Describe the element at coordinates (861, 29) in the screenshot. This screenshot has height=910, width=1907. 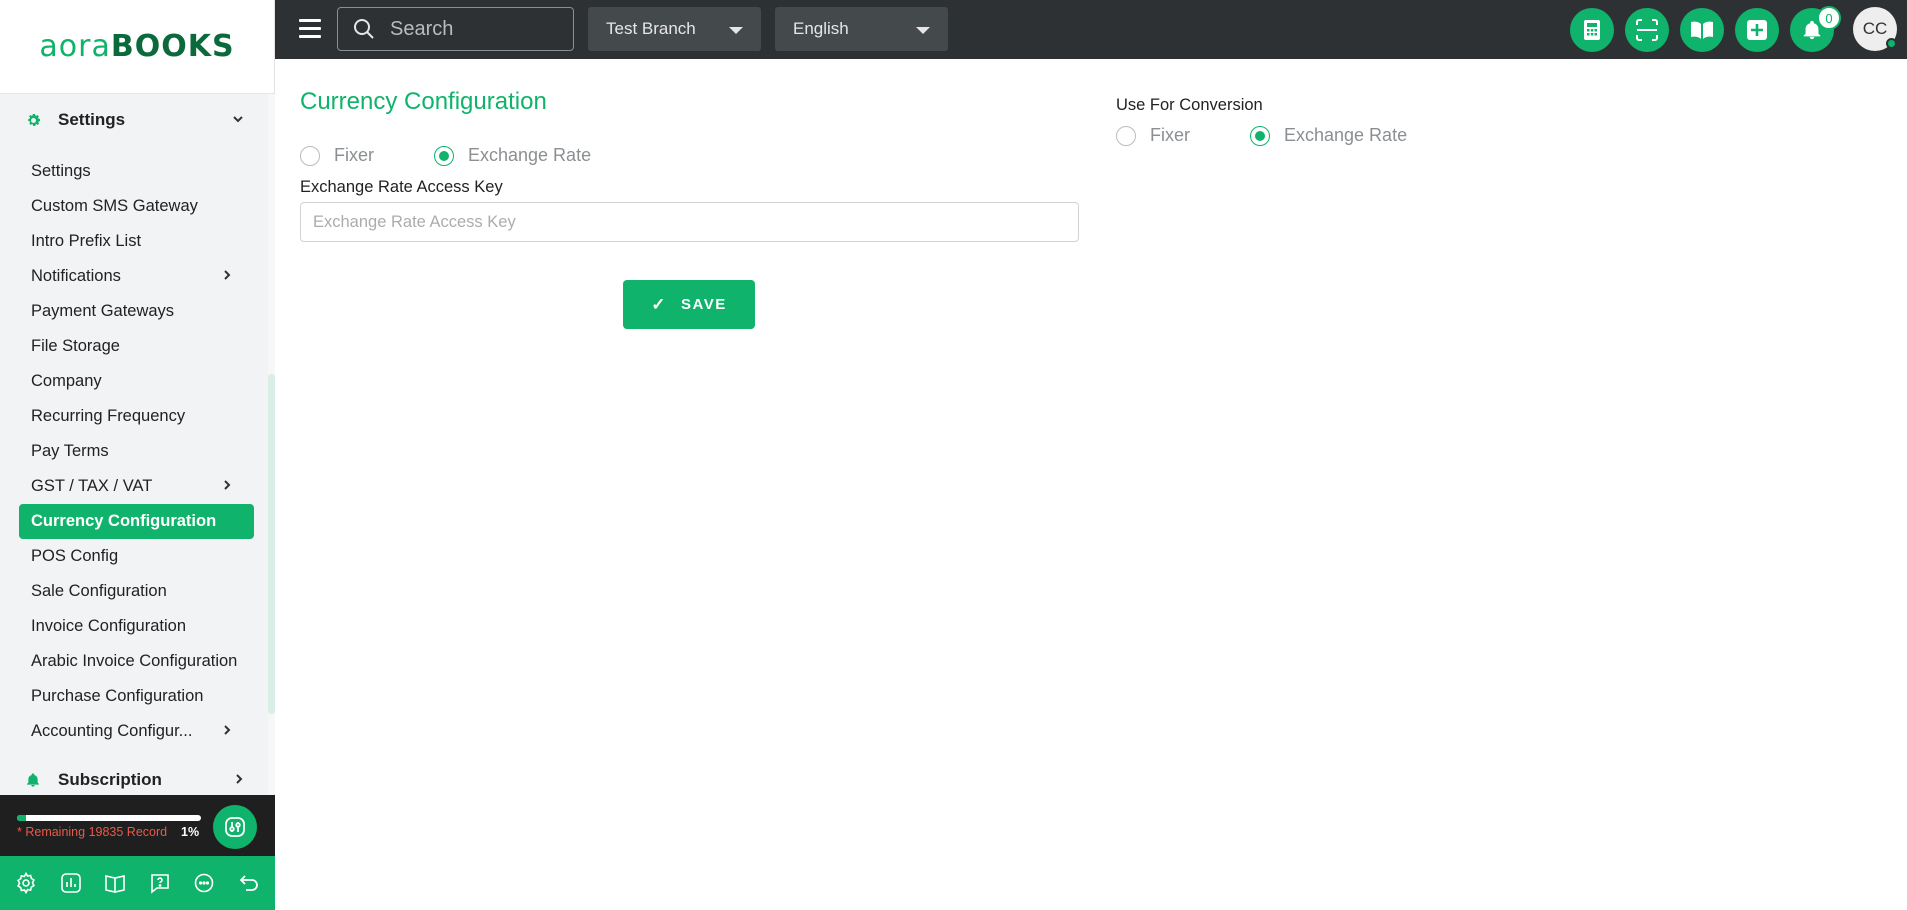
I see `language-select: English` at that location.